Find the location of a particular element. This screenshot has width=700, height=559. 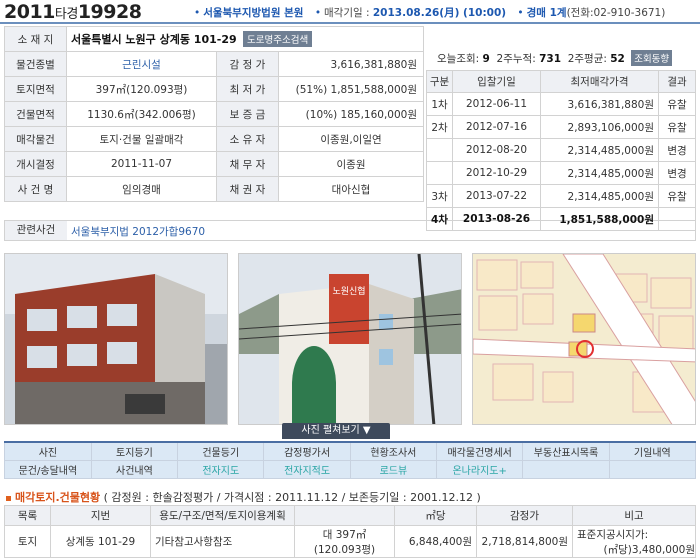

menu-survey: 현황조사서 is located at coordinates (393, 451).